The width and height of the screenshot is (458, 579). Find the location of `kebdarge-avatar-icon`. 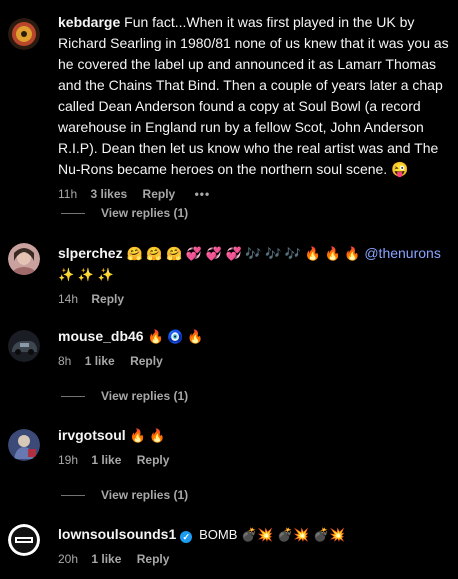

kebdarge-avatar-icon is located at coordinates (24, 34).